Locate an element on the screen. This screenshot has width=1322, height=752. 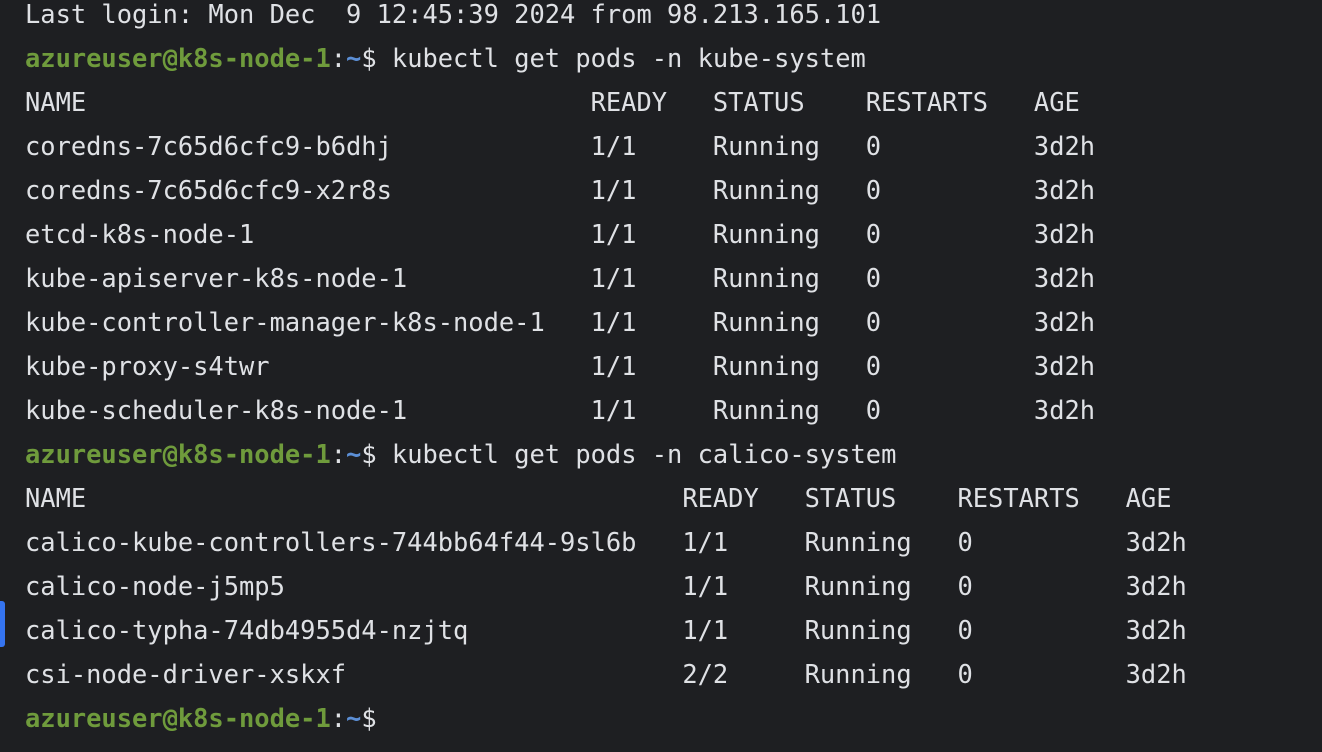
table-row: kube-proxy-s4twr 1/1 Running 0 3d2h is located at coordinates (560, 366).